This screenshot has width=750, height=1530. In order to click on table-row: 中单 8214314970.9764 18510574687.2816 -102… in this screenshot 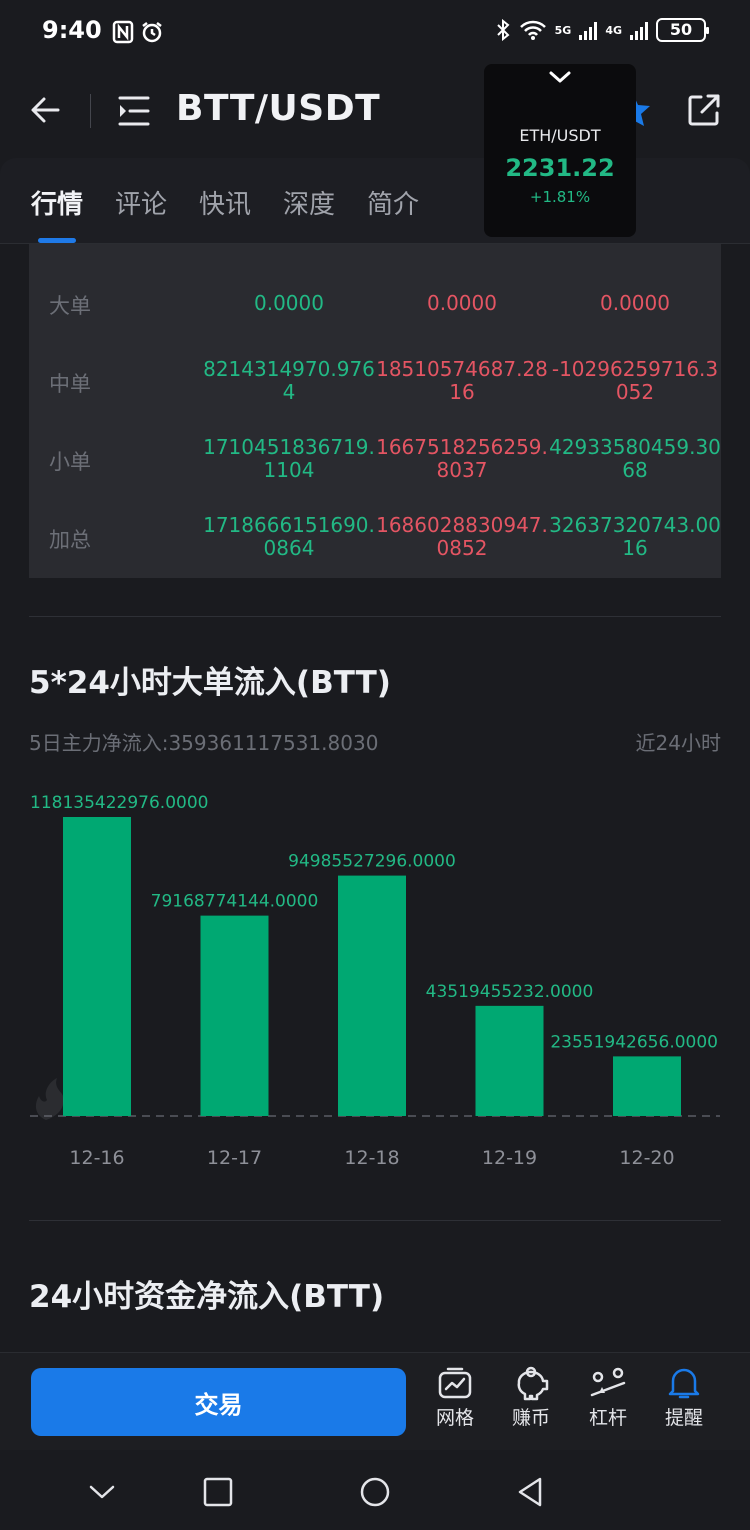, I will do `click(375, 381)`.